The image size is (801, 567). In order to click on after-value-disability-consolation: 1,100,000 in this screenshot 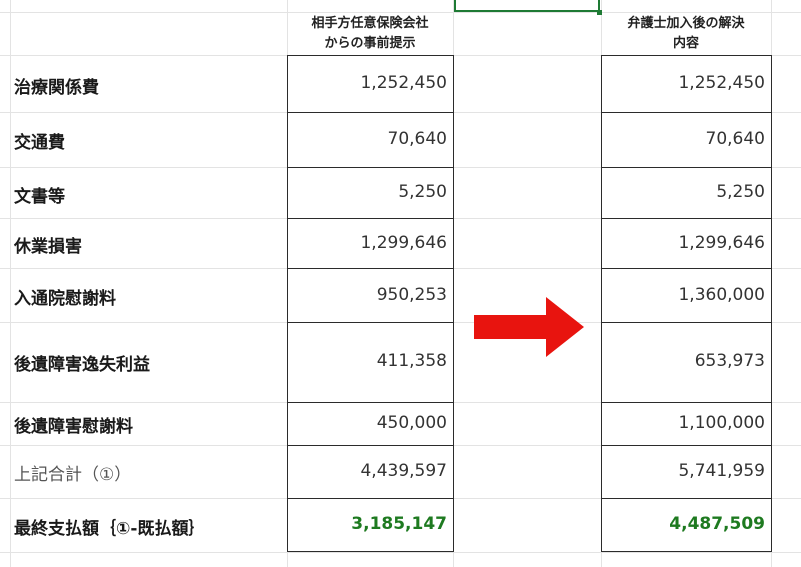, I will do `click(686, 423)`.